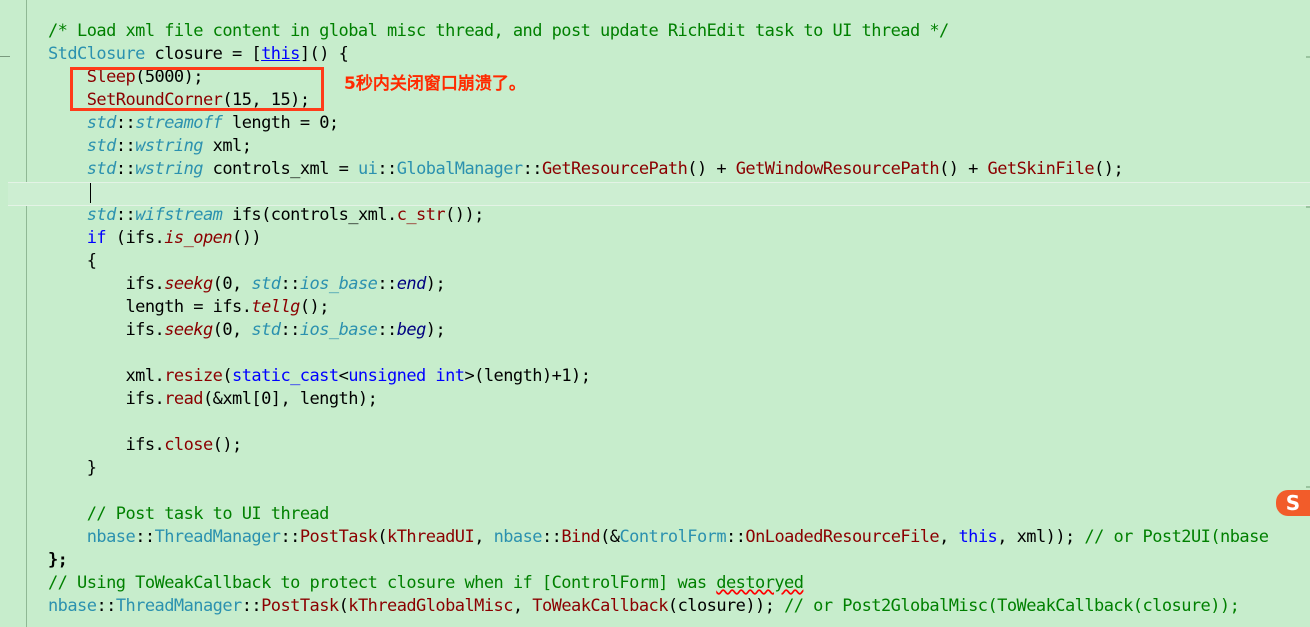  What do you see at coordinates (72, 468) in the screenshot?
I see `code-line-20: }` at bounding box center [72, 468].